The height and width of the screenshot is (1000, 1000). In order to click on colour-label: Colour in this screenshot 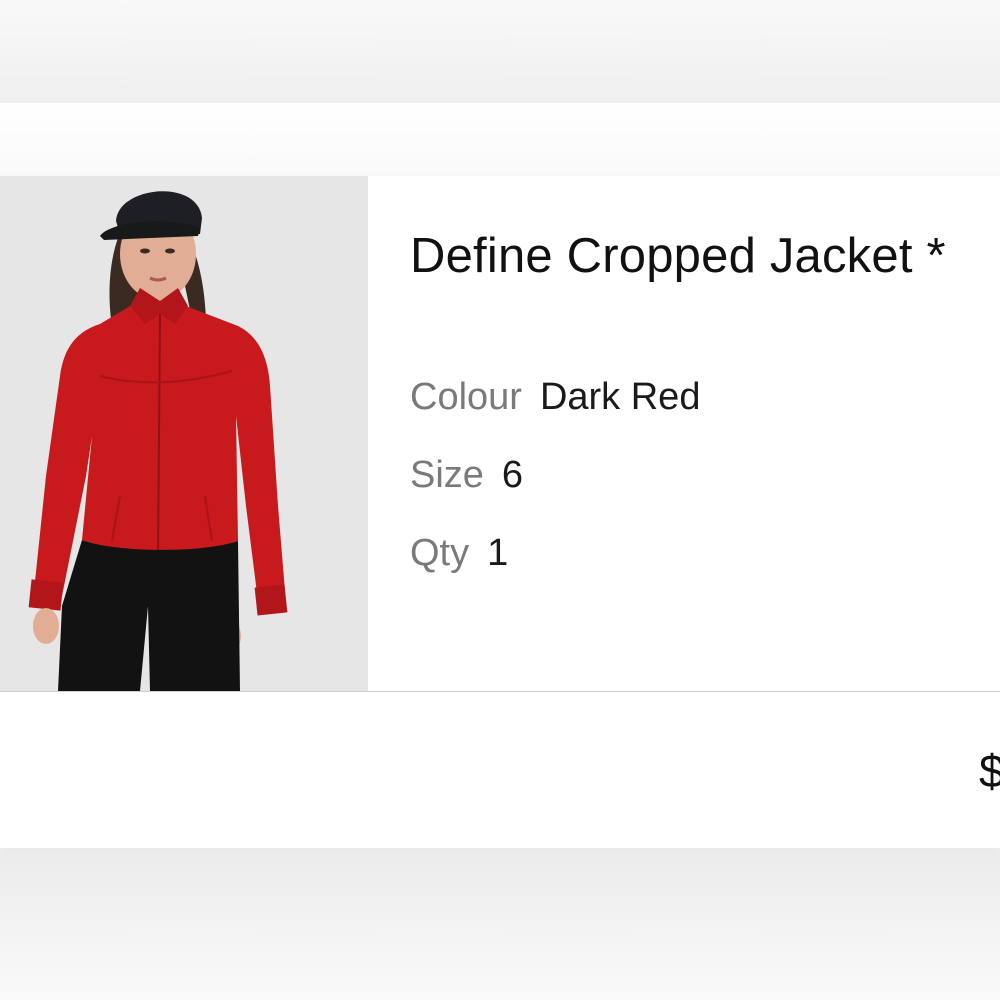, I will do `click(466, 397)`.